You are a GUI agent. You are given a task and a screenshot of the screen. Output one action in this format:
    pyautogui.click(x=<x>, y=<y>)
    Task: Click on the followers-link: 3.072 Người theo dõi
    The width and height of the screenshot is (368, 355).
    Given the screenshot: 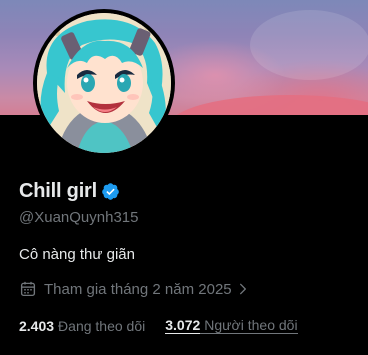 What is the action you would take?
    pyautogui.click(x=231, y=325)
    